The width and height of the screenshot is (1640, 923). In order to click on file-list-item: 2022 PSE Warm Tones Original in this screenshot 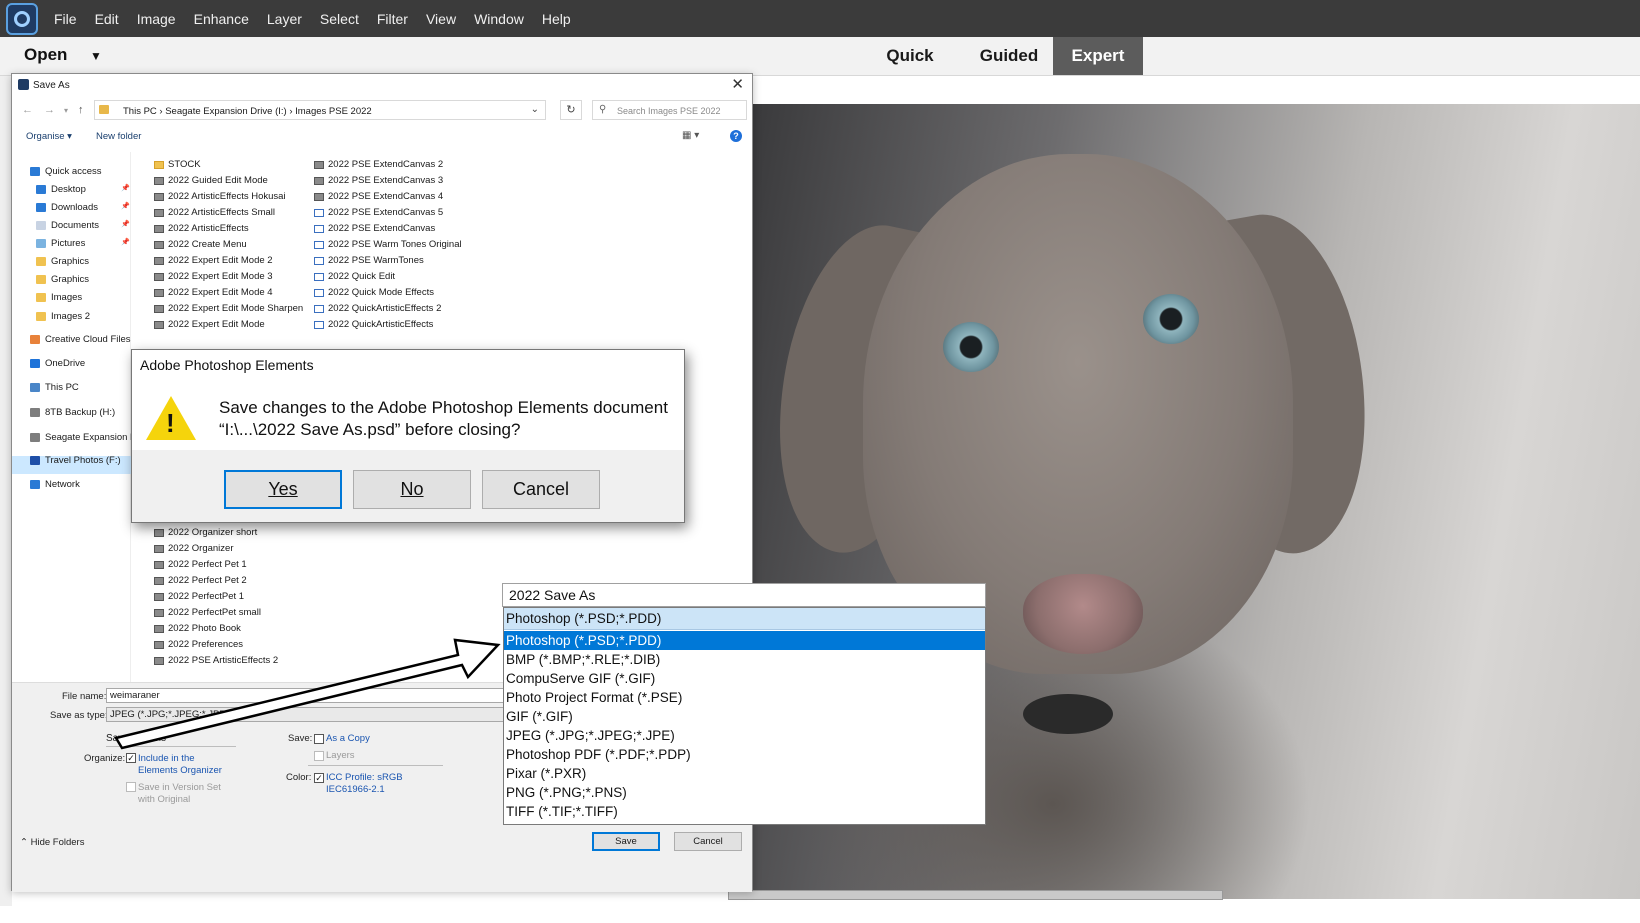, I will do `click(388, 244)`.